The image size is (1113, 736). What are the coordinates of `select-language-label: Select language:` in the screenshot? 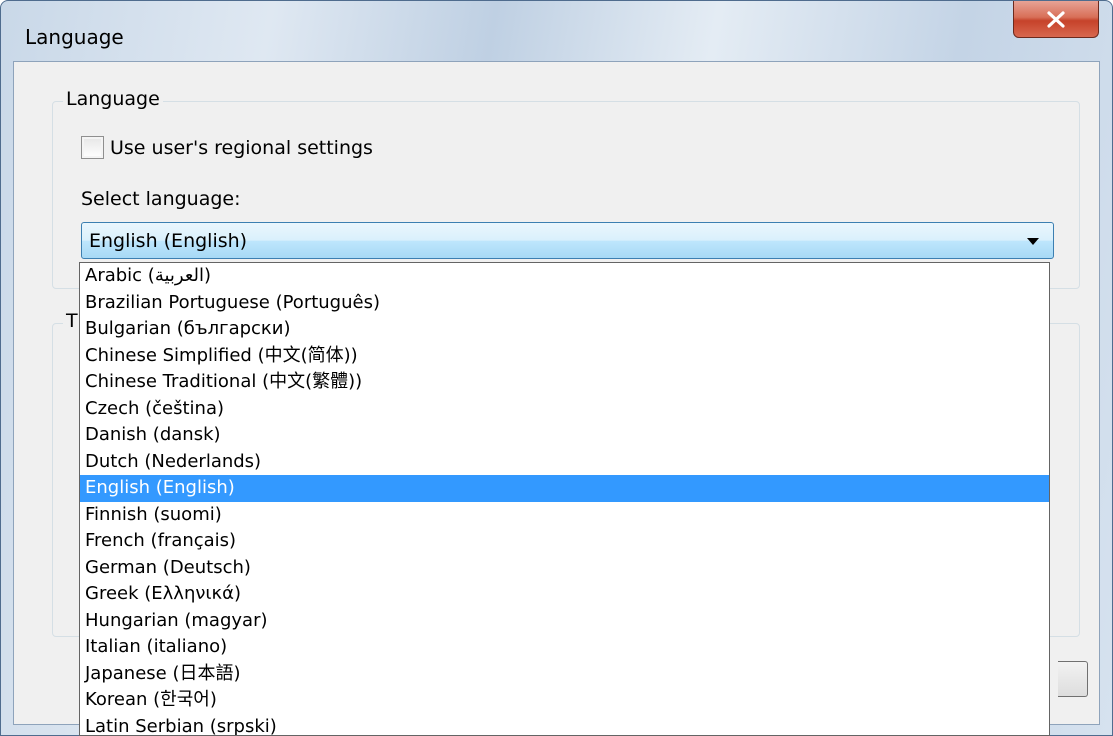 It's located at (161, 199).